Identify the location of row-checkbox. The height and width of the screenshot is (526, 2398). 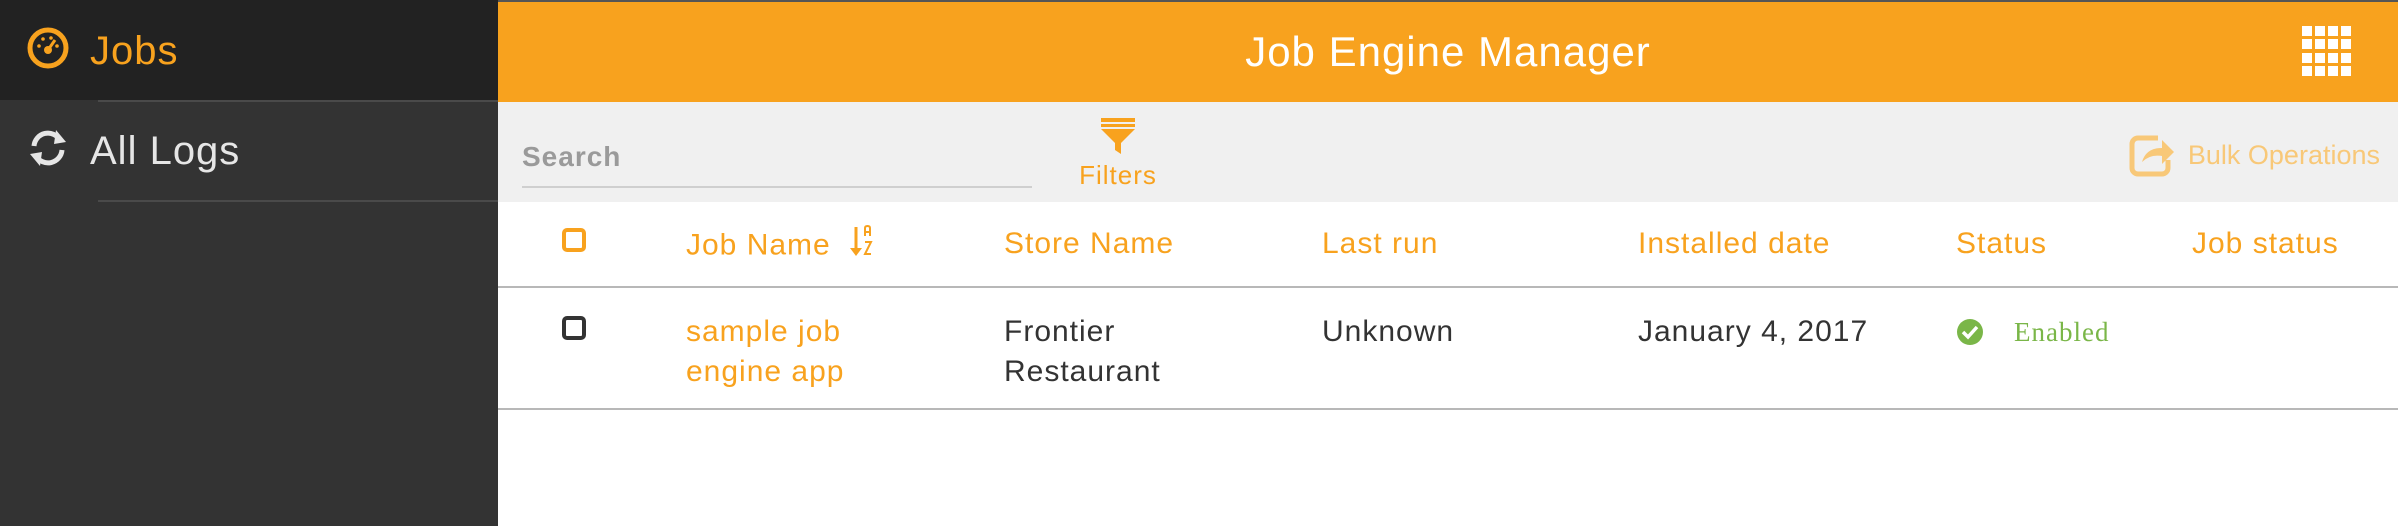
(574, 328).